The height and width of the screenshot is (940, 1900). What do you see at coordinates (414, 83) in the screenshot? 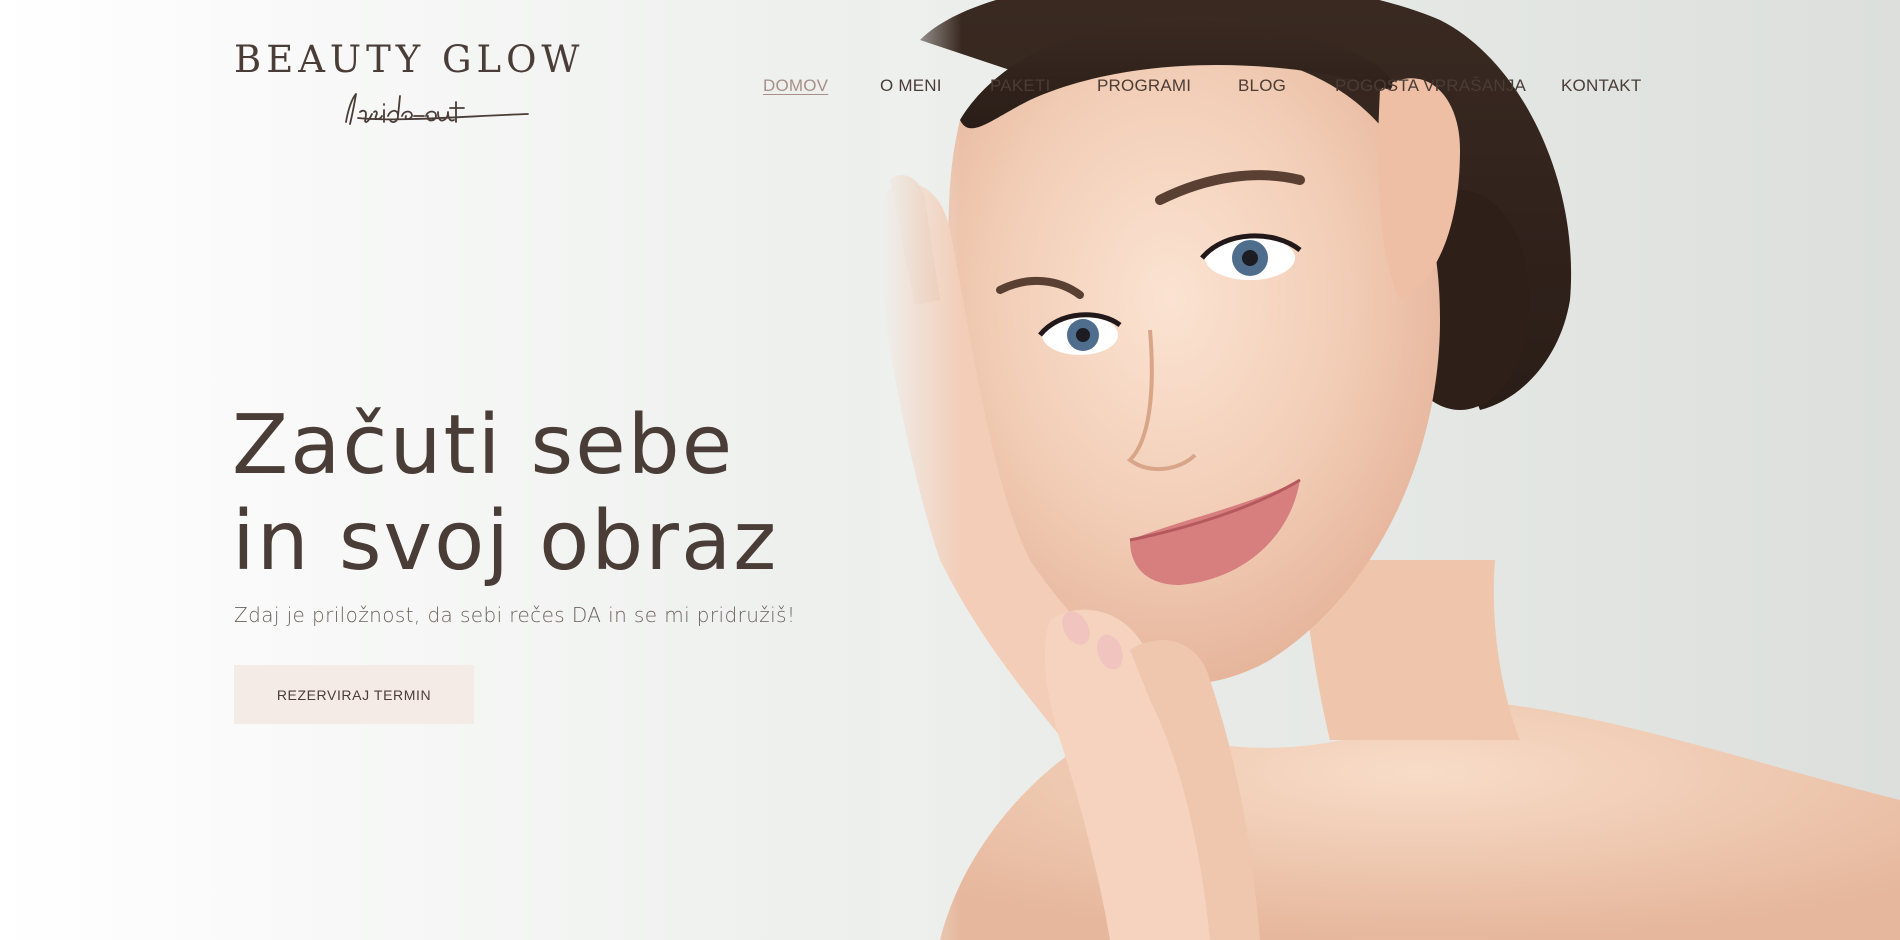
I see `brand-logo: BEAUTY GLOW` at bounding box center [414, 83].